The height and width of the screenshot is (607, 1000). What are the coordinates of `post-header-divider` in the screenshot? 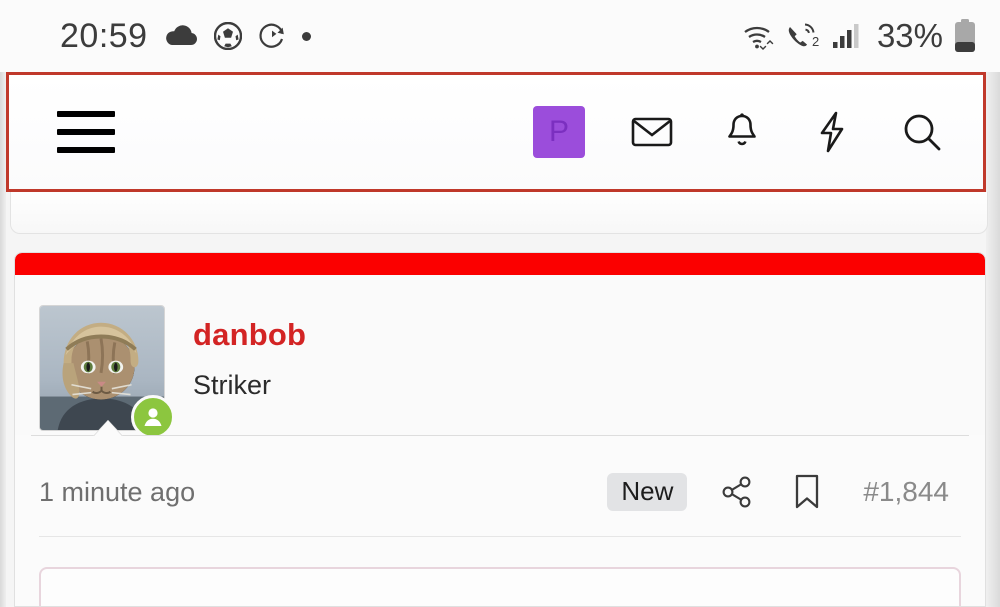 It's located at (500, 428).